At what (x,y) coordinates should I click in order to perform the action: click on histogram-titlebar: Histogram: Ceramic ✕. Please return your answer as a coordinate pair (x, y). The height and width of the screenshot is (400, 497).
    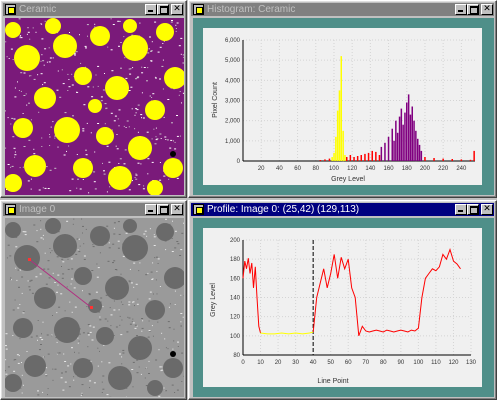
    Looking at the image, I should click on (342, 9).